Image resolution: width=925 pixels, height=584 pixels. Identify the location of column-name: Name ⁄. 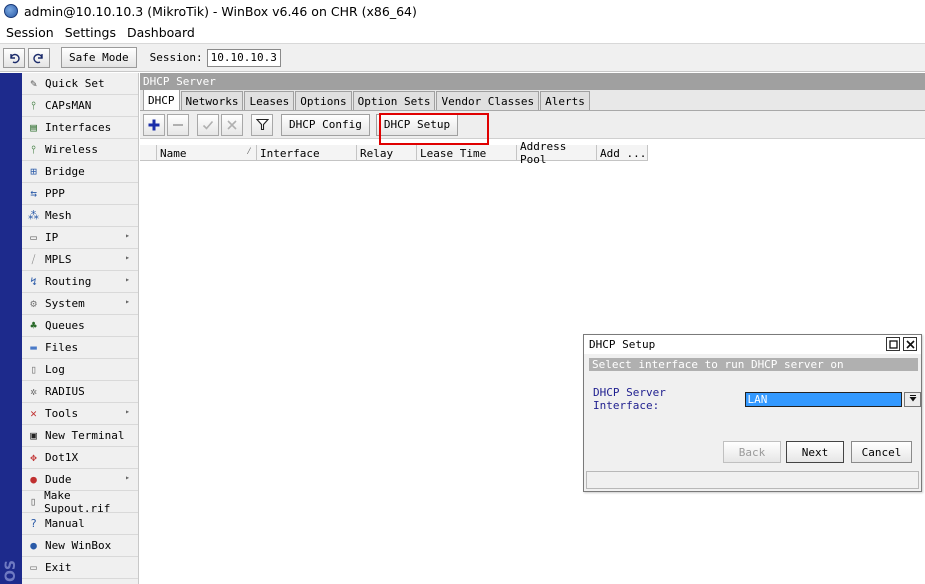
(207, 153).